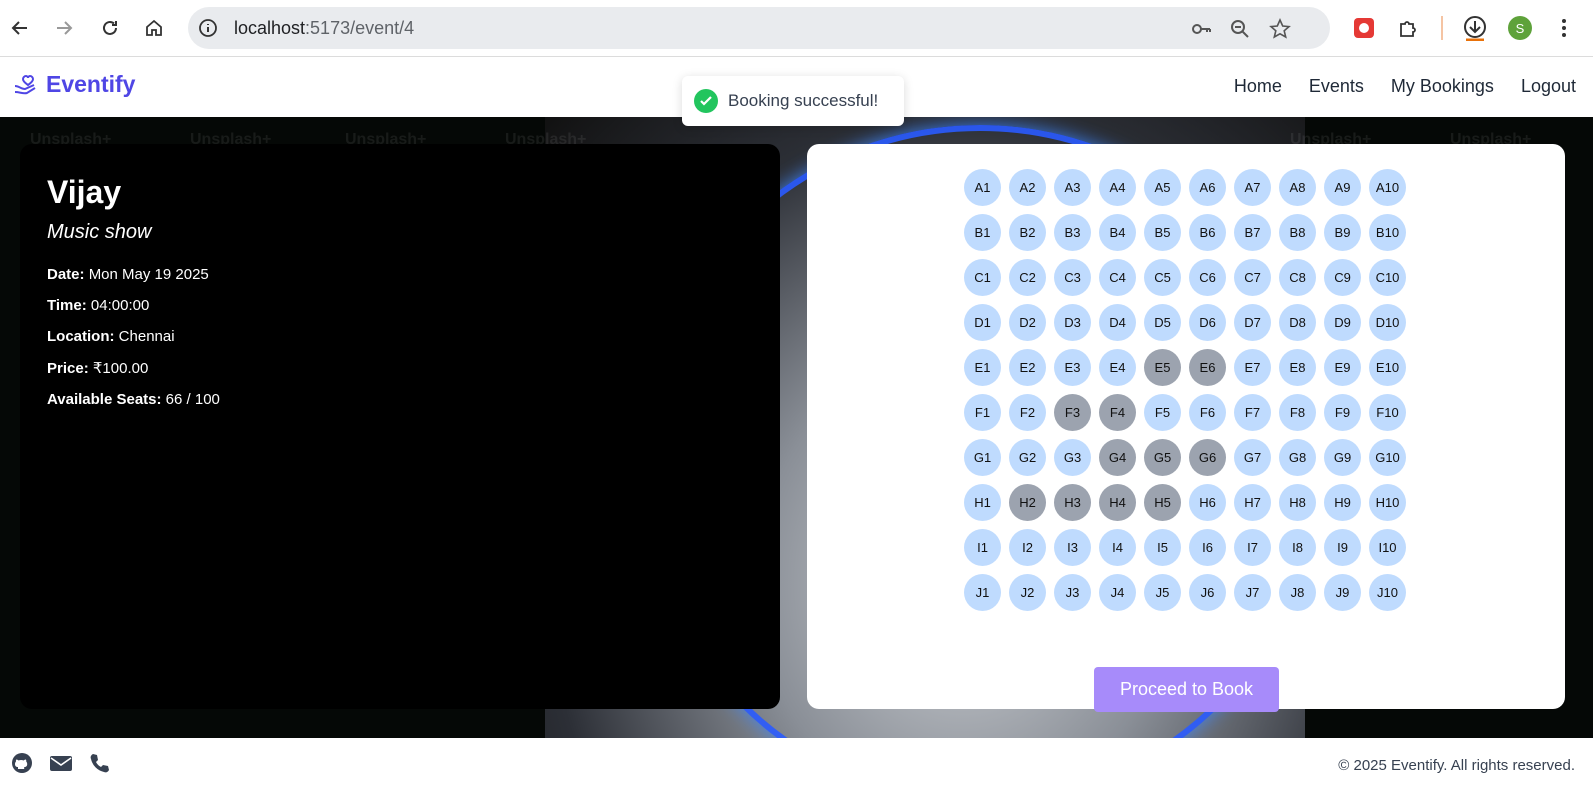  Describe the element at coordinates (1297, 457) in the screenshot. I see `seat-available: G8` at that location.